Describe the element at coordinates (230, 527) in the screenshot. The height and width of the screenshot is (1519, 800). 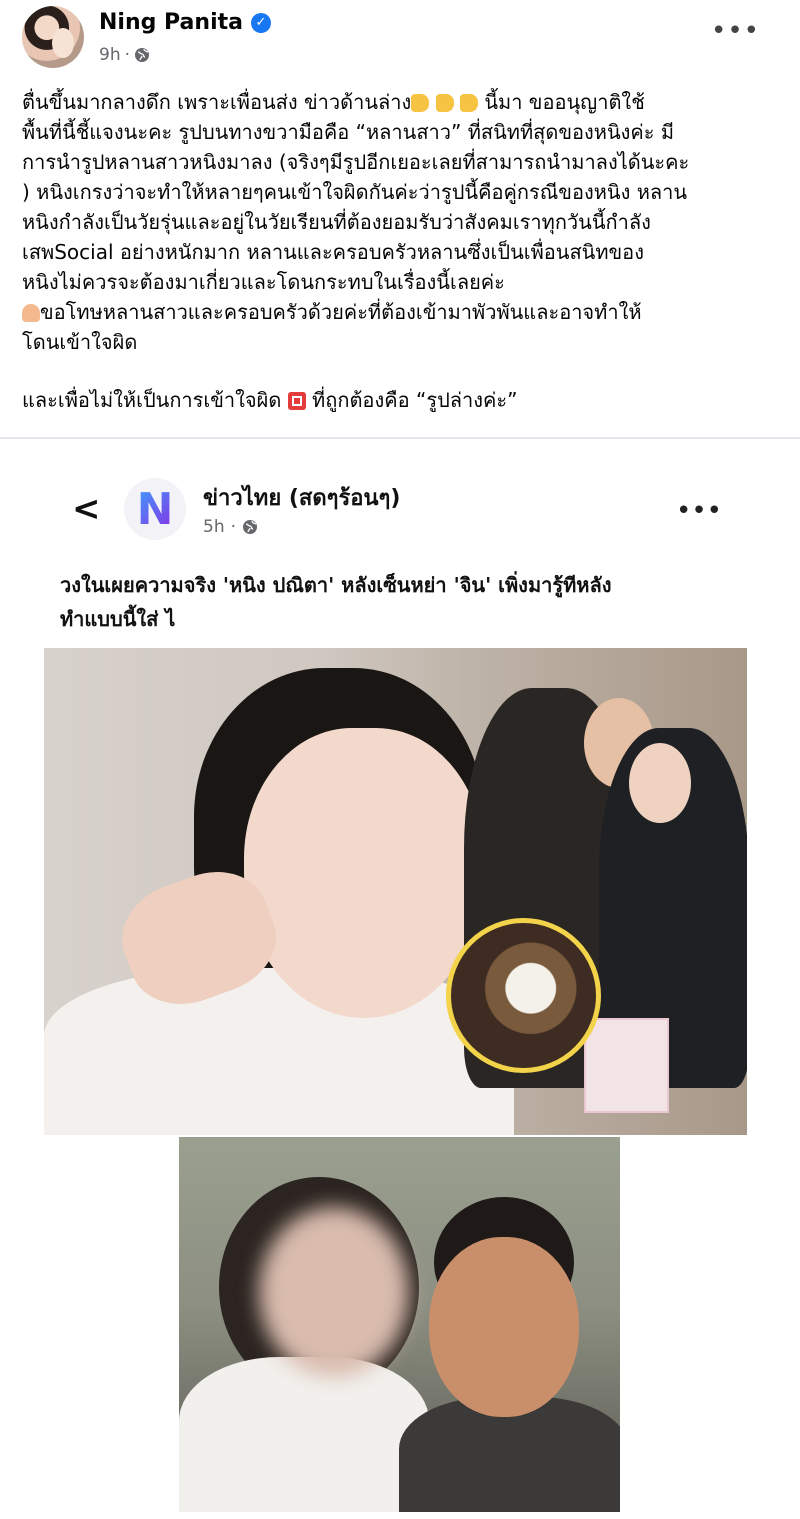
I see `page-meta: 5h ·` at that location.